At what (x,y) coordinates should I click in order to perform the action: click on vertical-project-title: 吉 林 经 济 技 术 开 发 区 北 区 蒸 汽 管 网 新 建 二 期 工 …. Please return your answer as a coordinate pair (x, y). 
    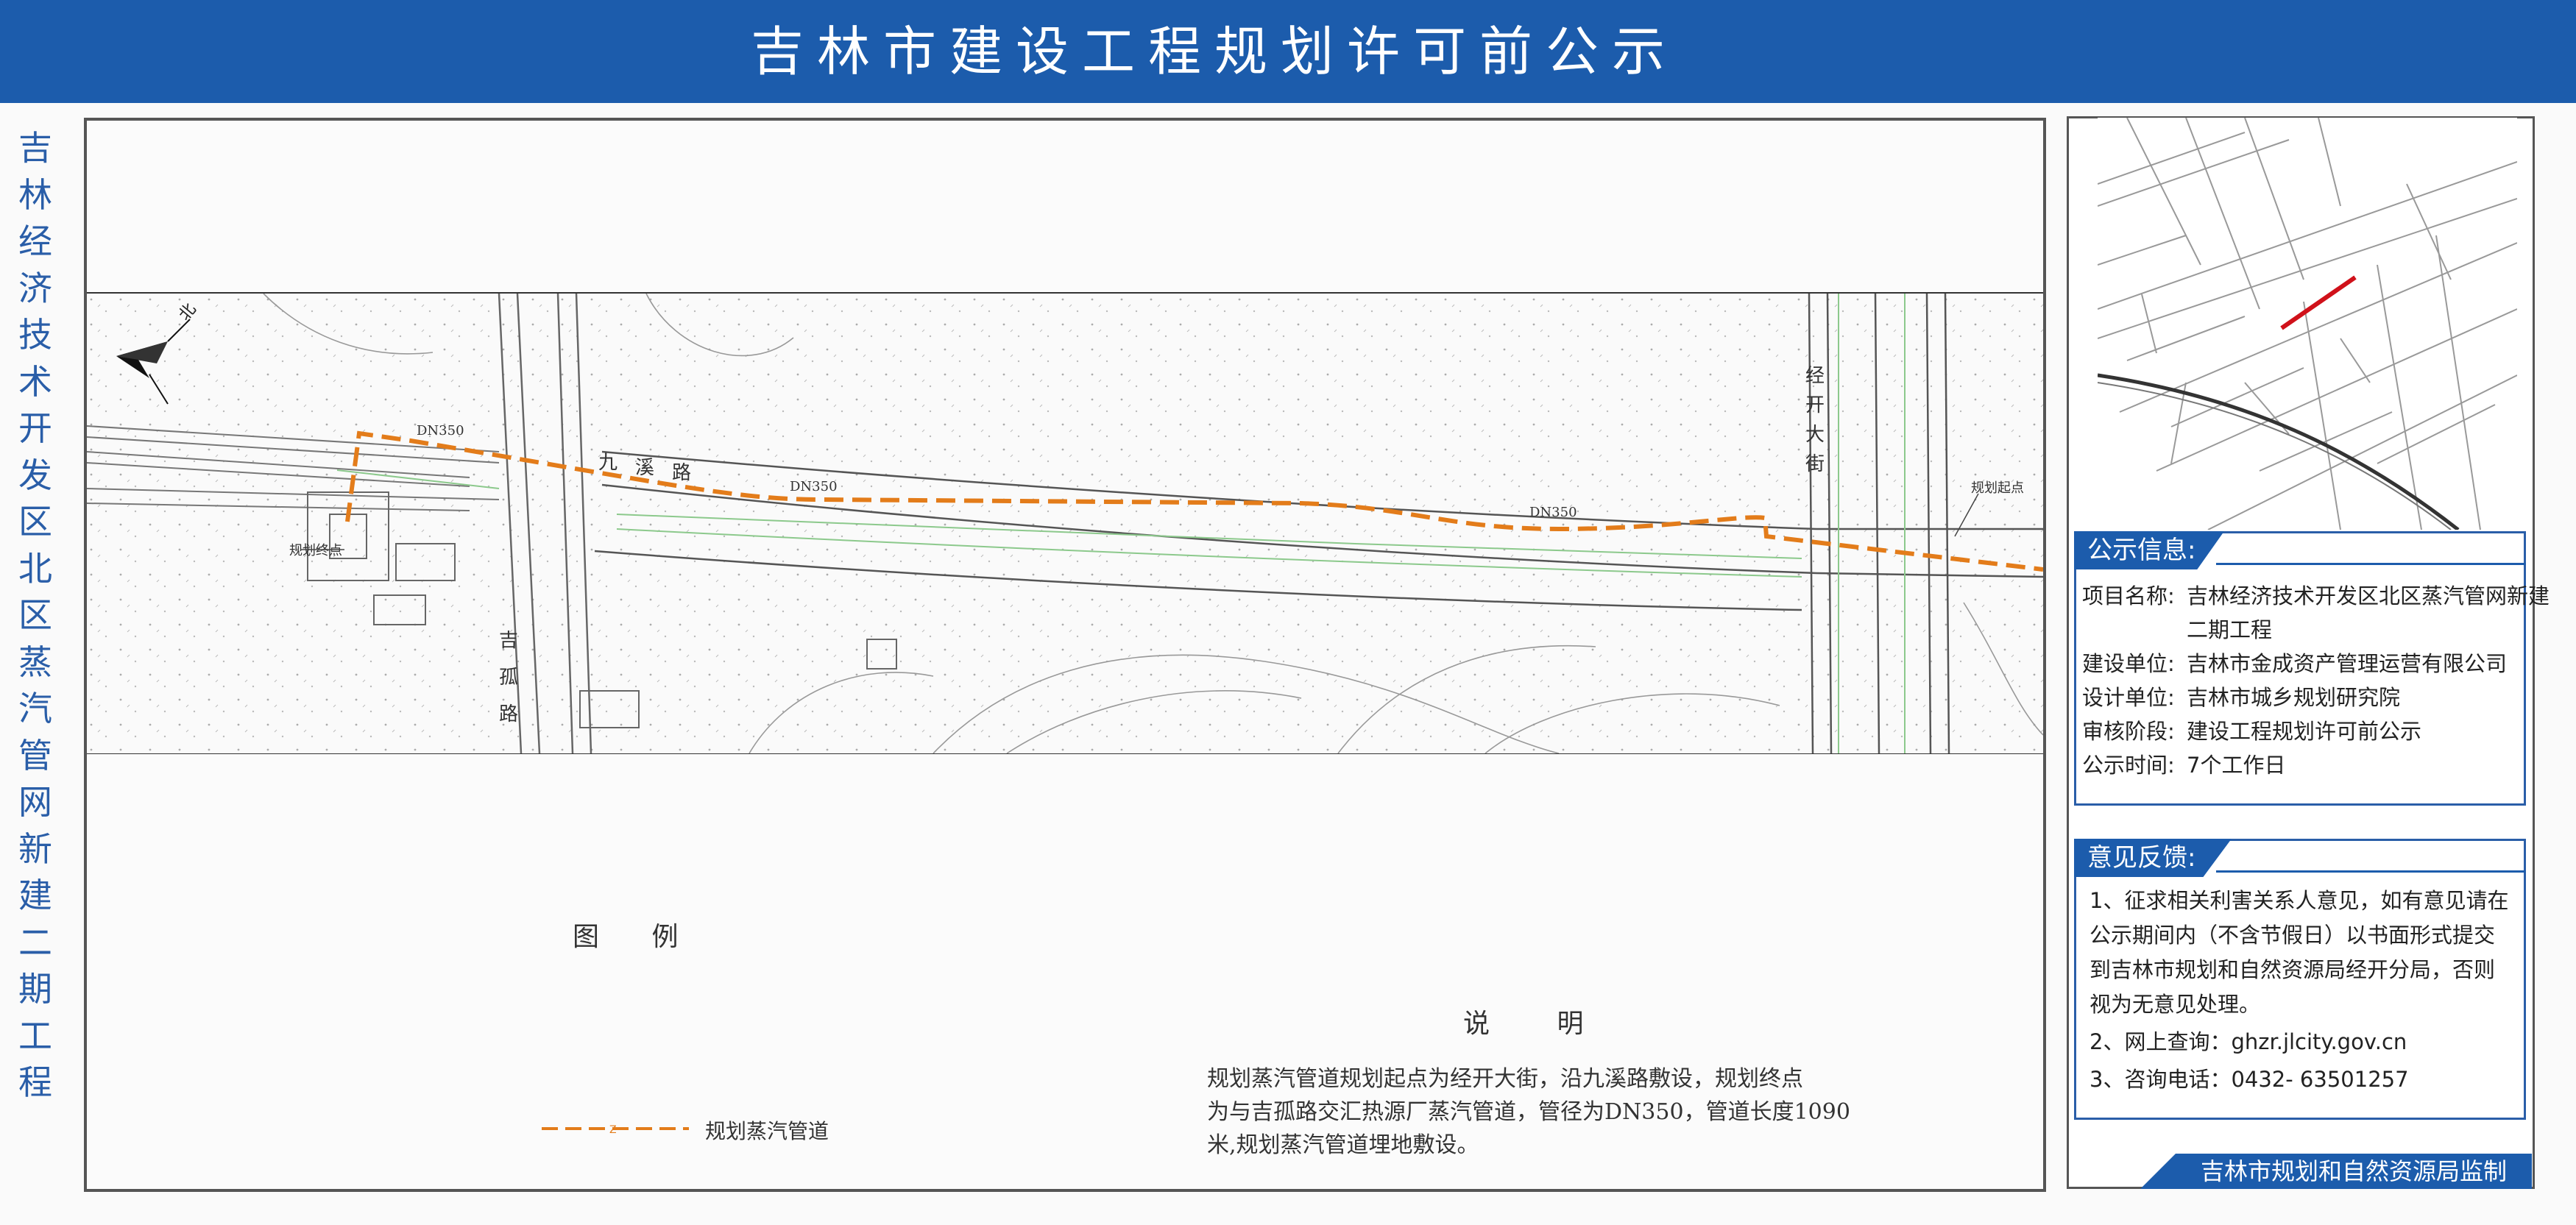
    Looking at the image, I should click on (35, 616).